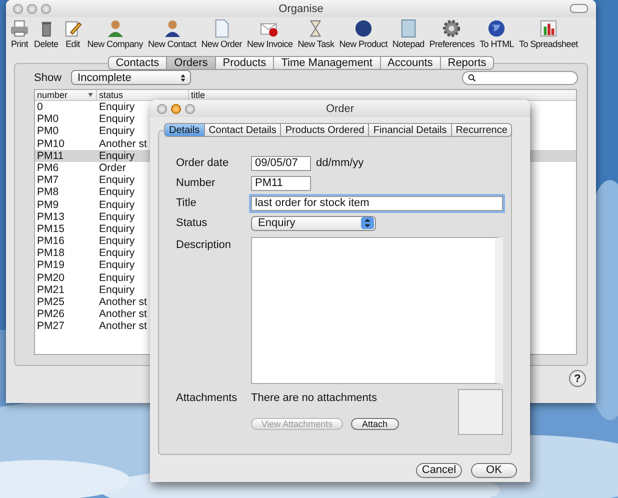 The image size is (618, 498). I want to click on toolbar-button: Notepad, so click(408, 34).